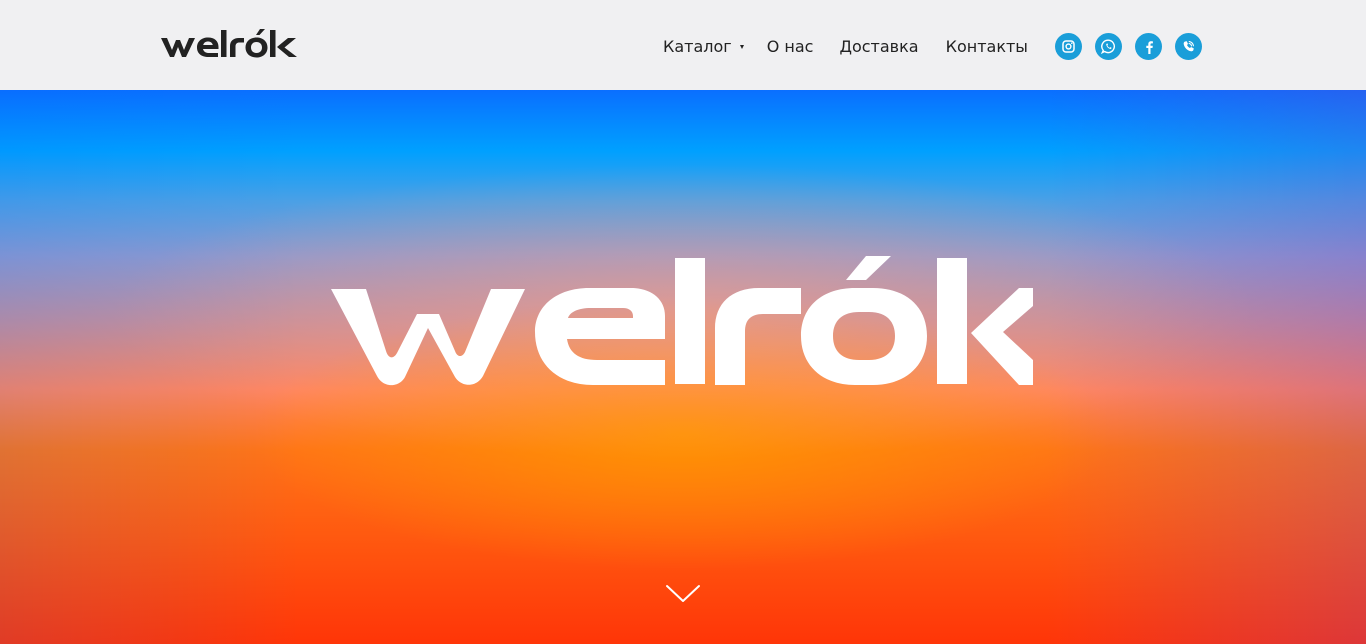 Image resolution: width=1366 pixels, height=644 pixels. I want to click on nav-about-label: О нас, so click(790, 46).